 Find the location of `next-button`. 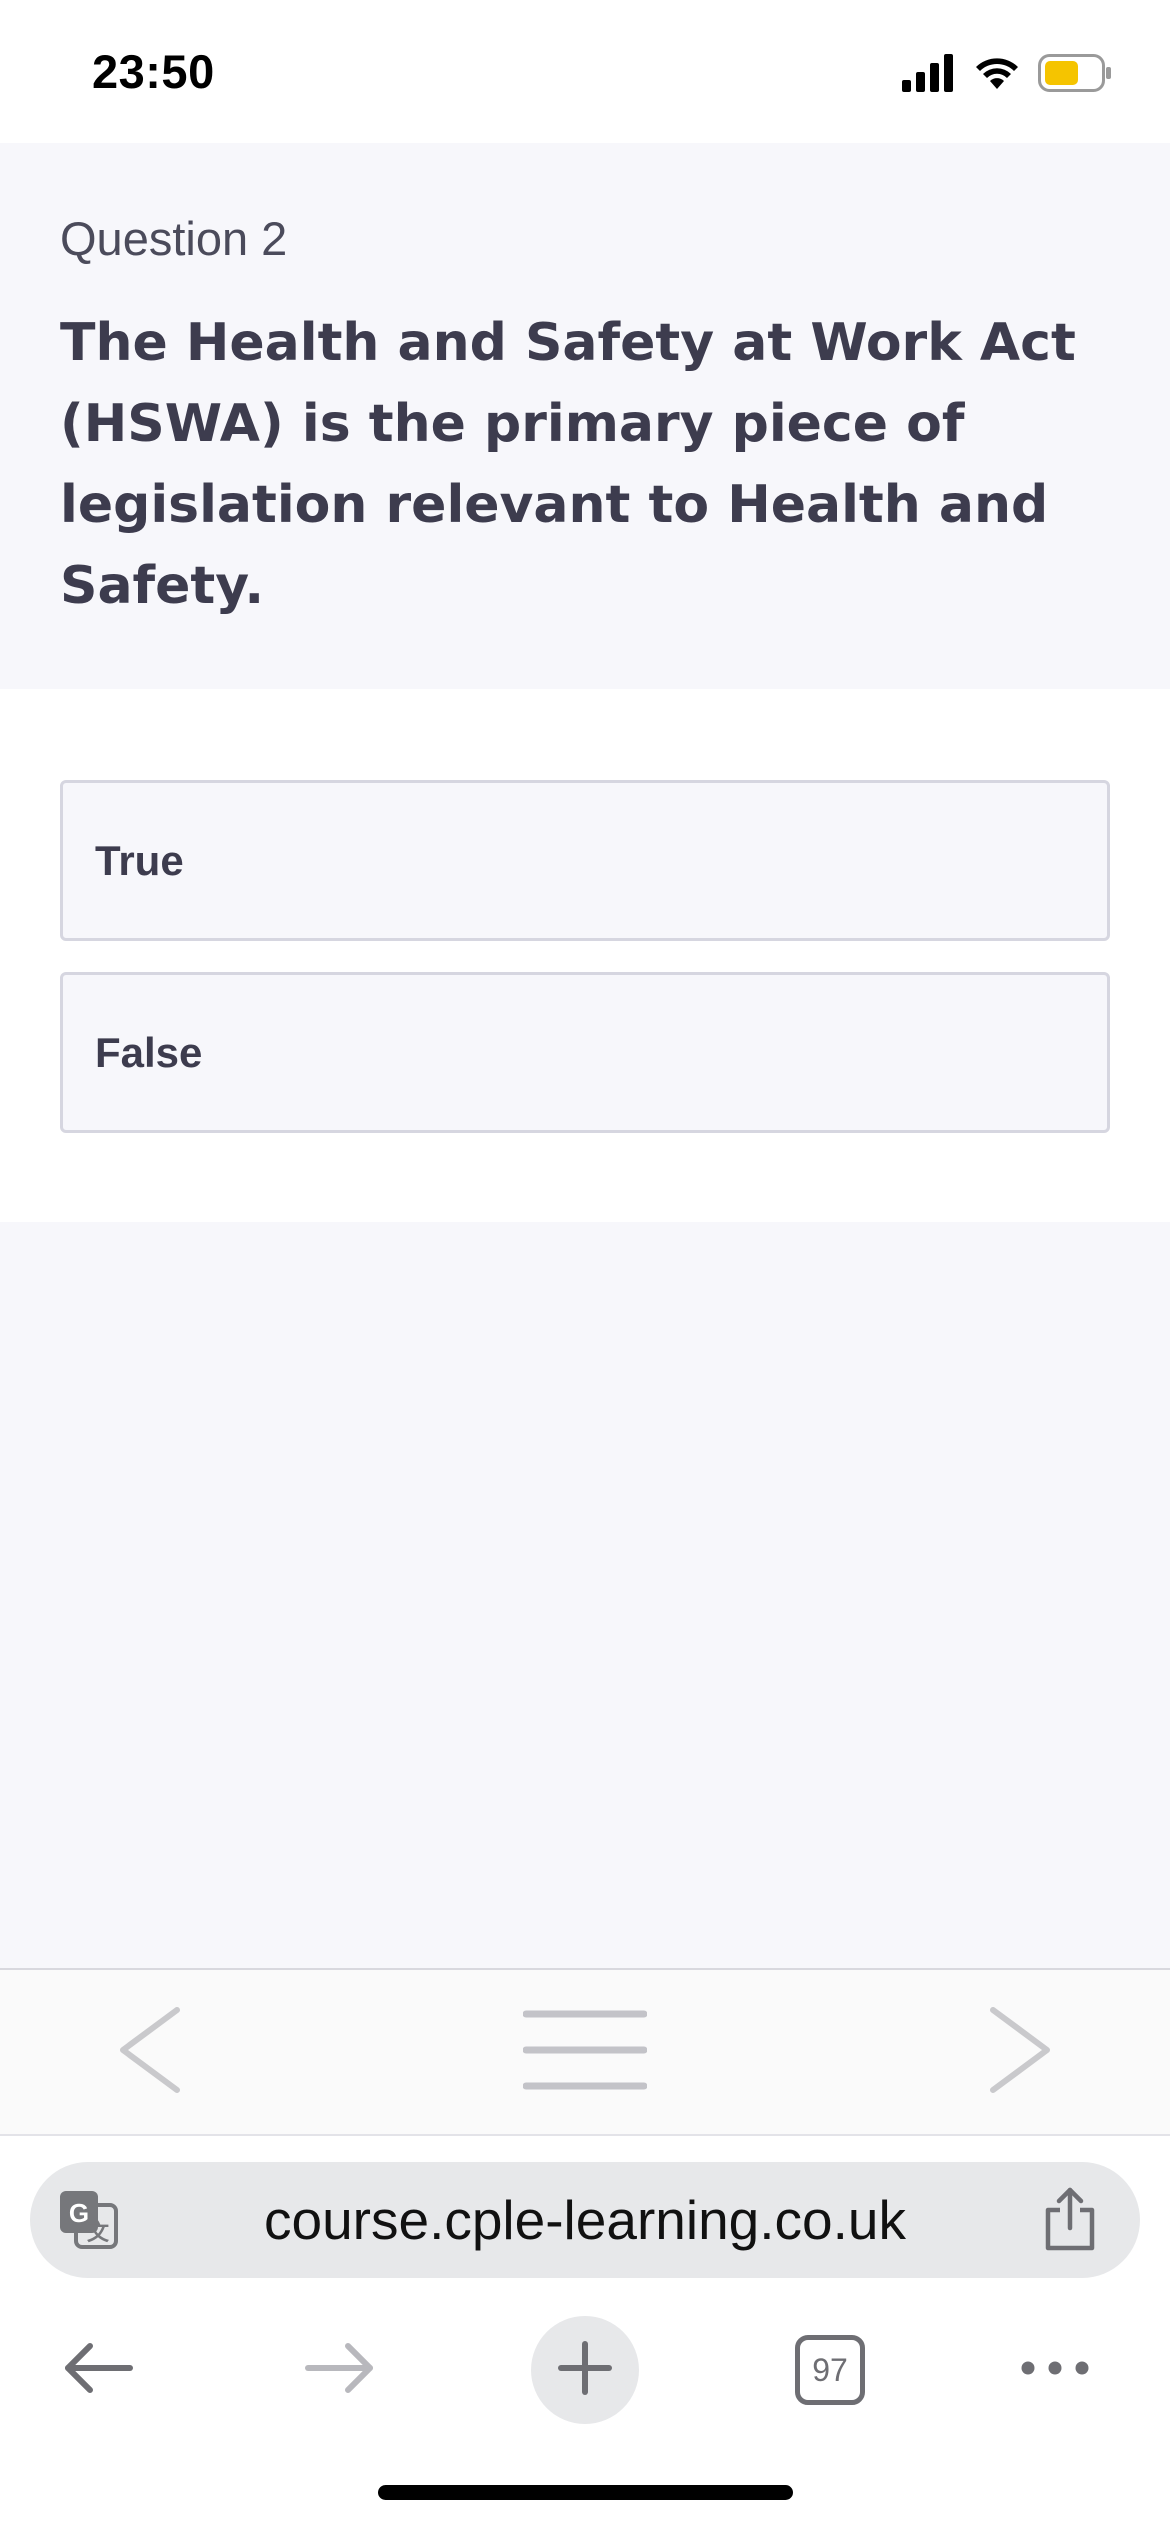

next-button is located at coordinates (1020, 2052).